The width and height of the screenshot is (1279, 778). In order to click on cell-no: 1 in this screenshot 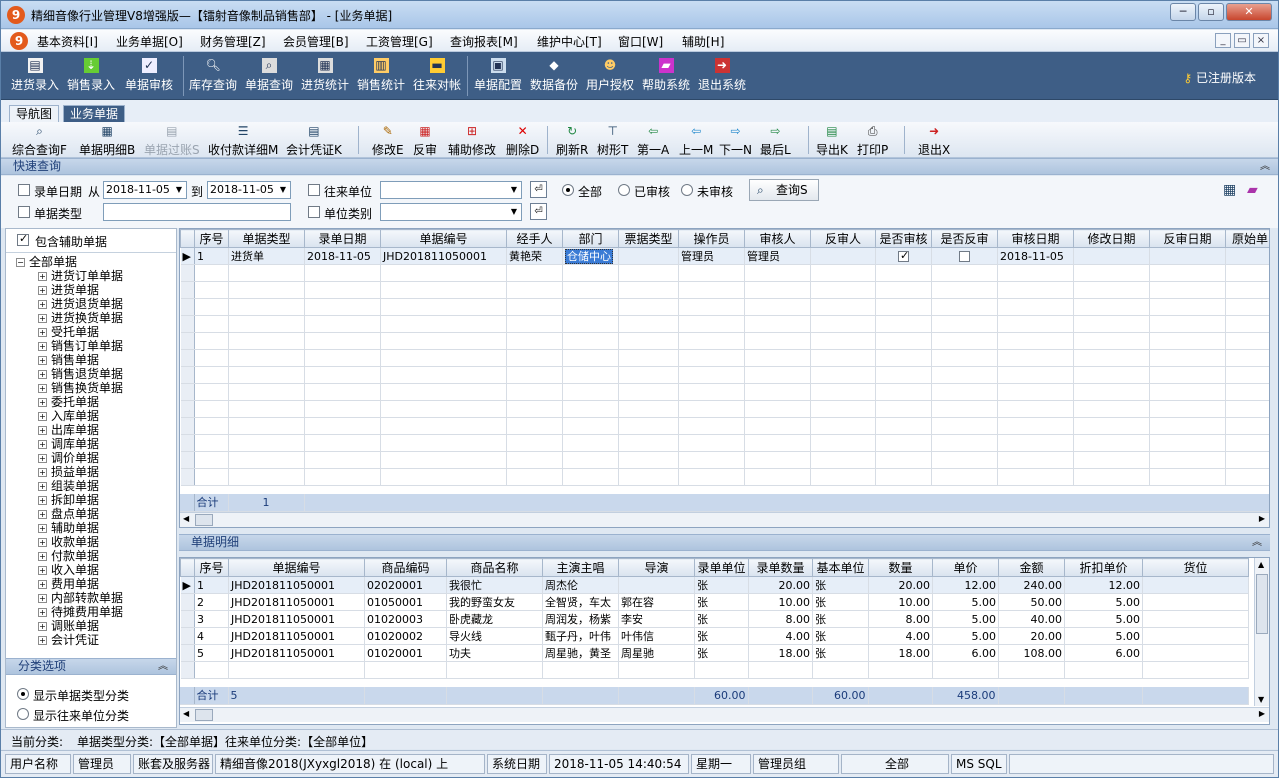, I will do `click(211, 585)`.